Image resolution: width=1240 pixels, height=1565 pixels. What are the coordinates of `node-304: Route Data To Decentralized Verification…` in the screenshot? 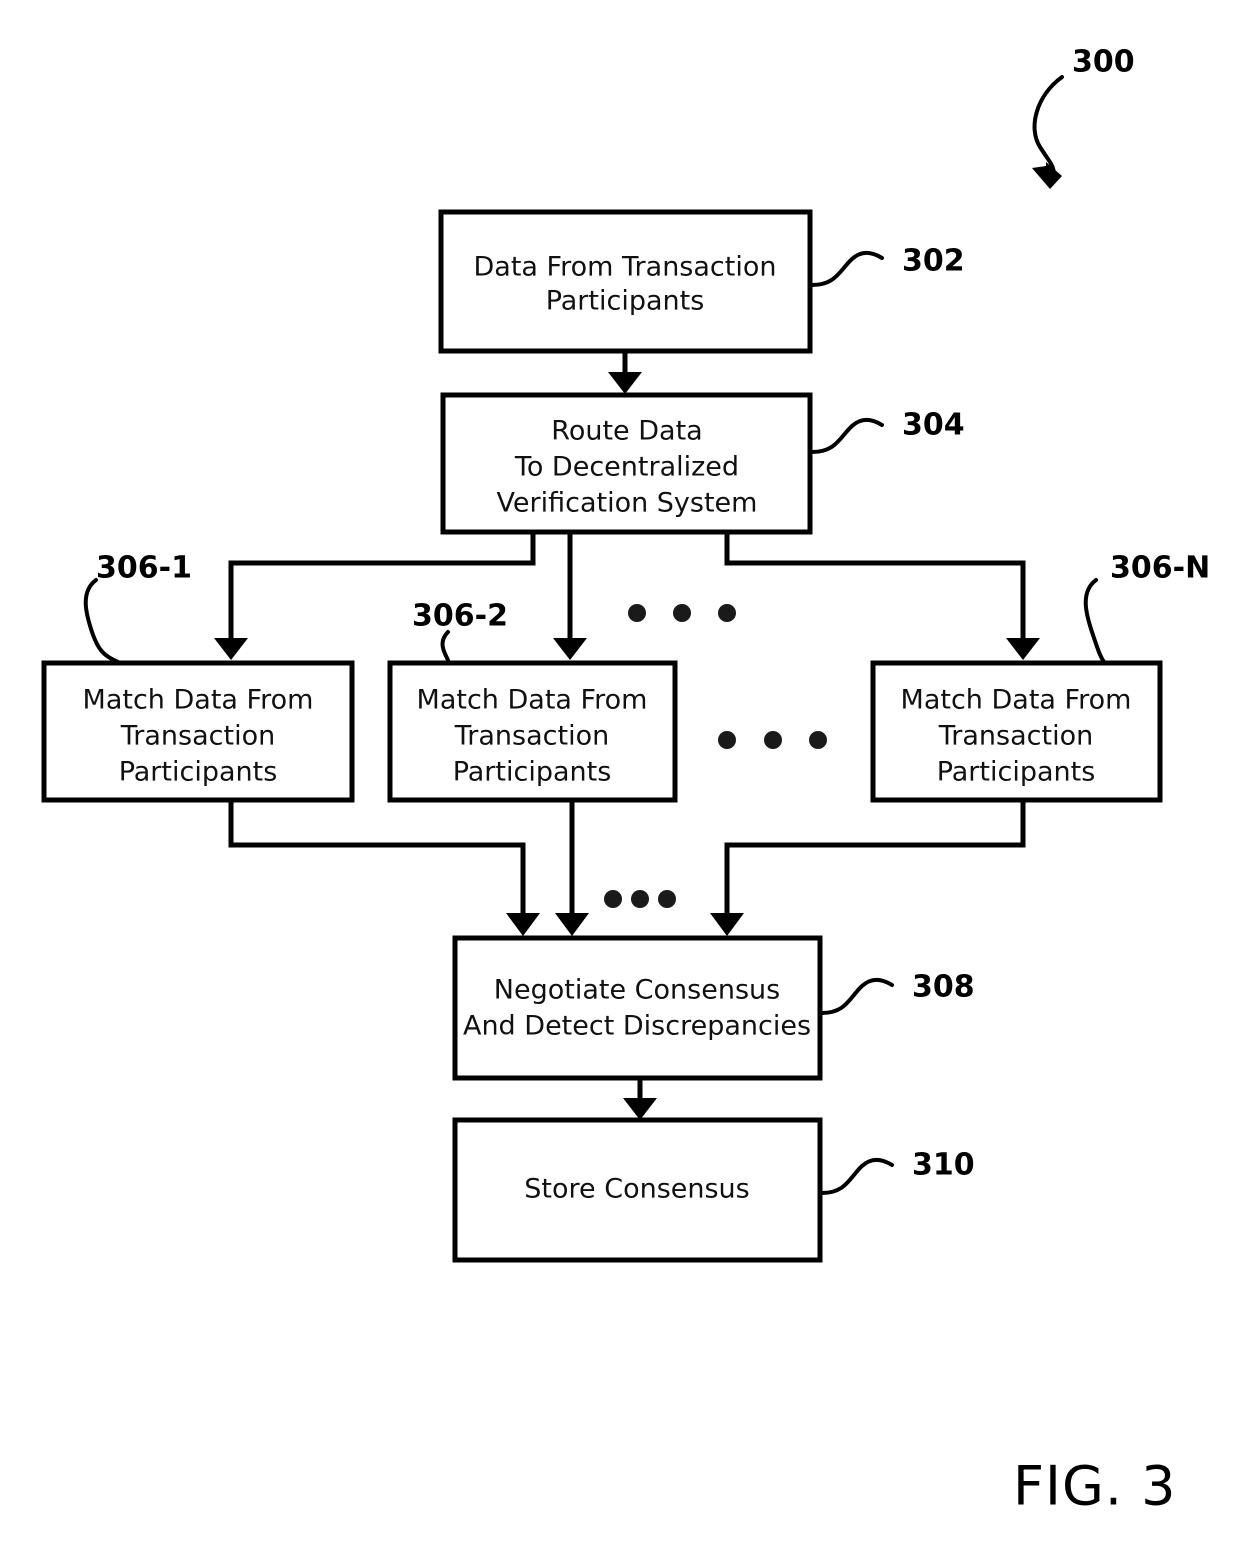 It's located at (626, 463).